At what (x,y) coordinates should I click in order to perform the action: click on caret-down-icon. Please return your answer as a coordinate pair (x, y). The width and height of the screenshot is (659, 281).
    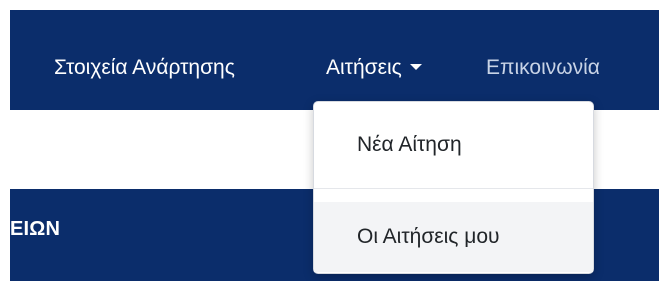
    Looking at the image, I should click on (415, 66).